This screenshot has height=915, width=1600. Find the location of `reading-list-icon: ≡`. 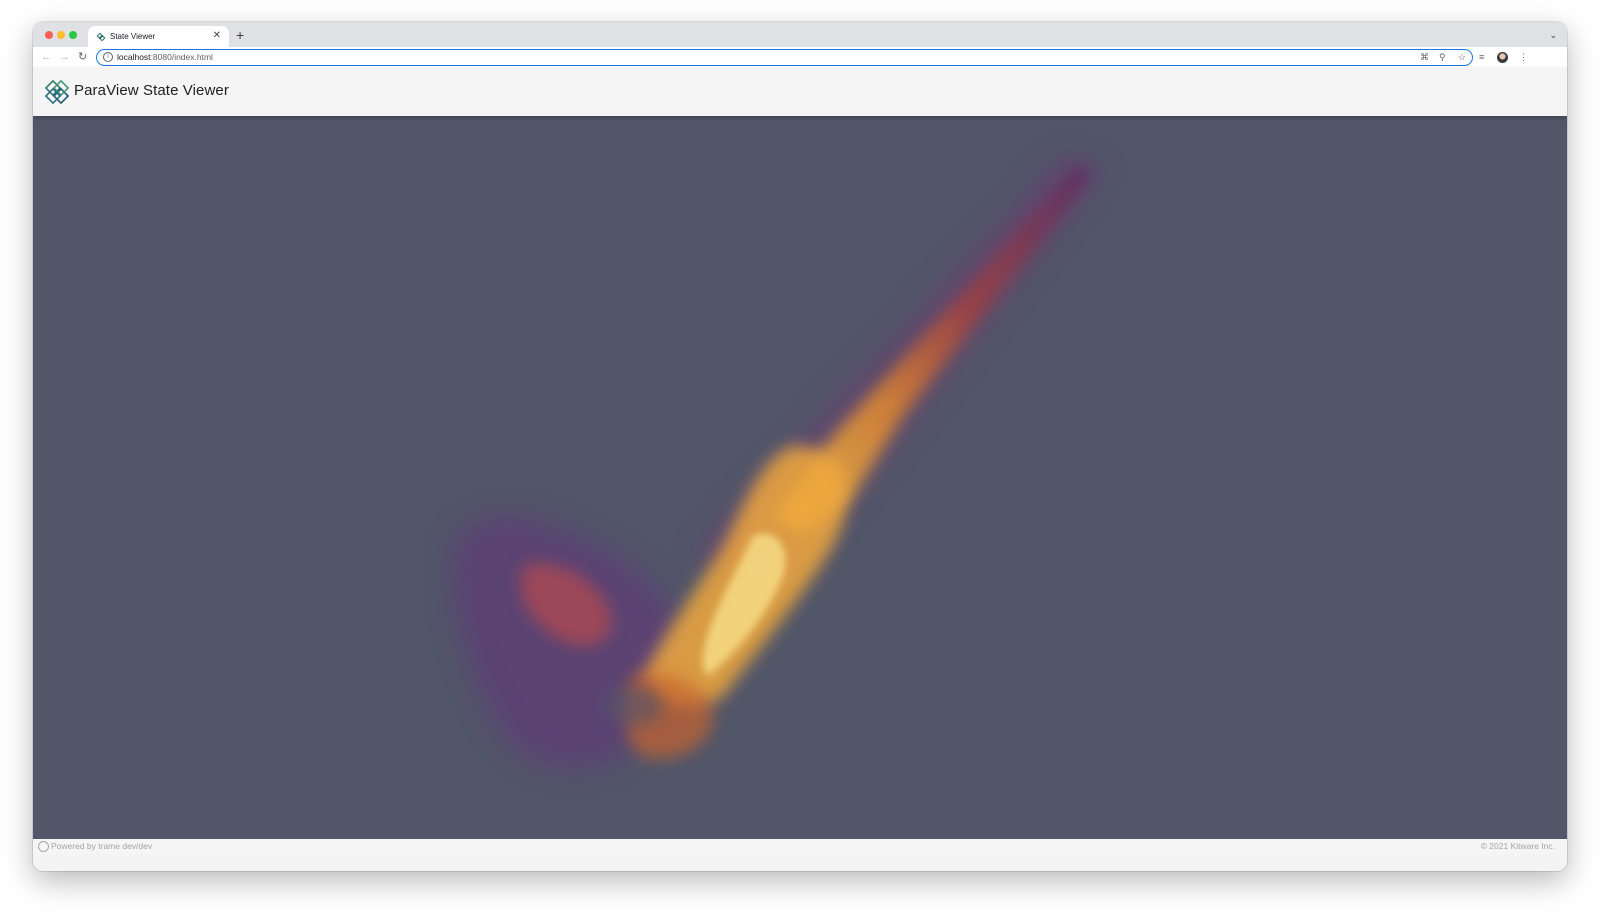

reading-list-icon: ≡ is located at coordinates (1481, 57).